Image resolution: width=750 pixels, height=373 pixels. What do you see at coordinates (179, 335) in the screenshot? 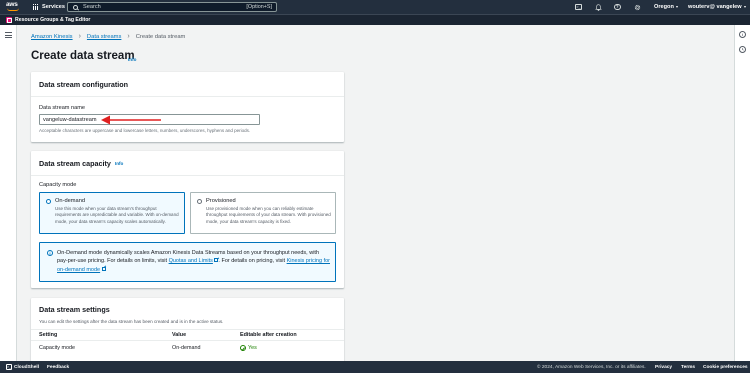
I see `column-value: Value` at bounding box center [179, 335].